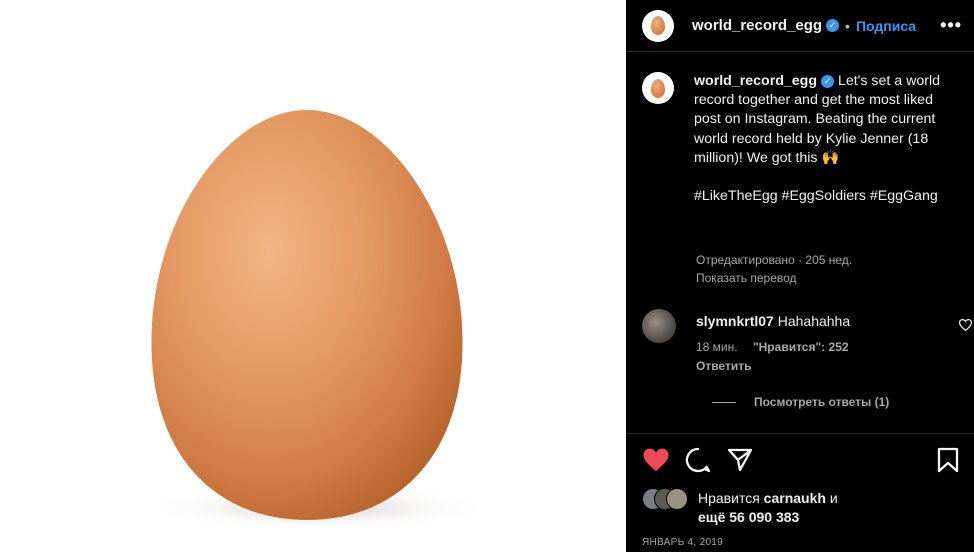 Image resolution: width=974 pixels, height=552 pixels. I want to click on comment-heart-icon, so click(965, 325).